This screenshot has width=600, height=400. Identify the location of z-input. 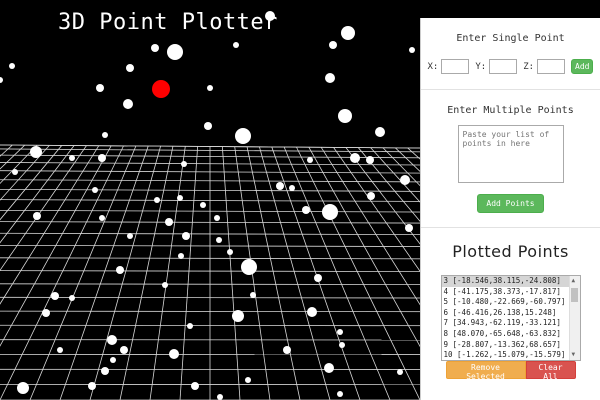
(551, 66).